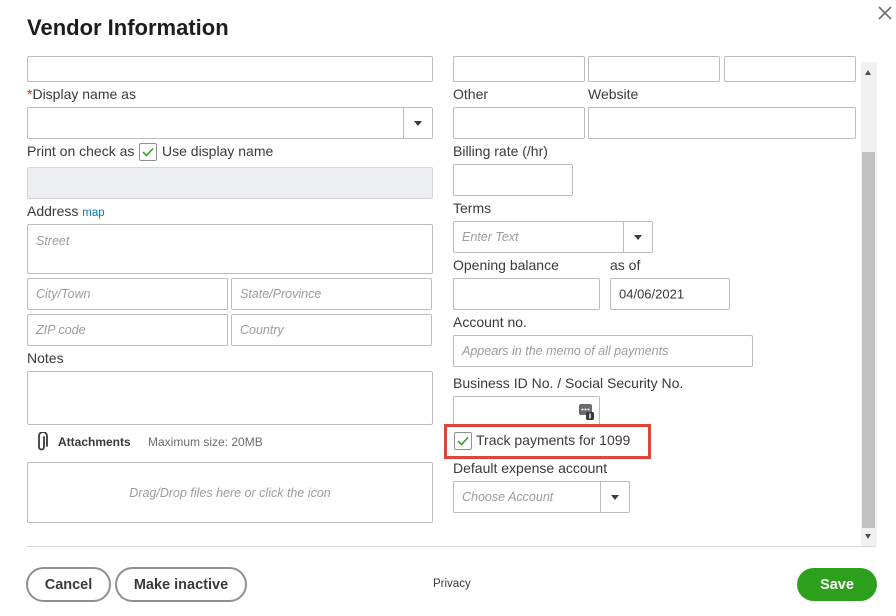  I want to click on id-card-icon, so click(586, 413).